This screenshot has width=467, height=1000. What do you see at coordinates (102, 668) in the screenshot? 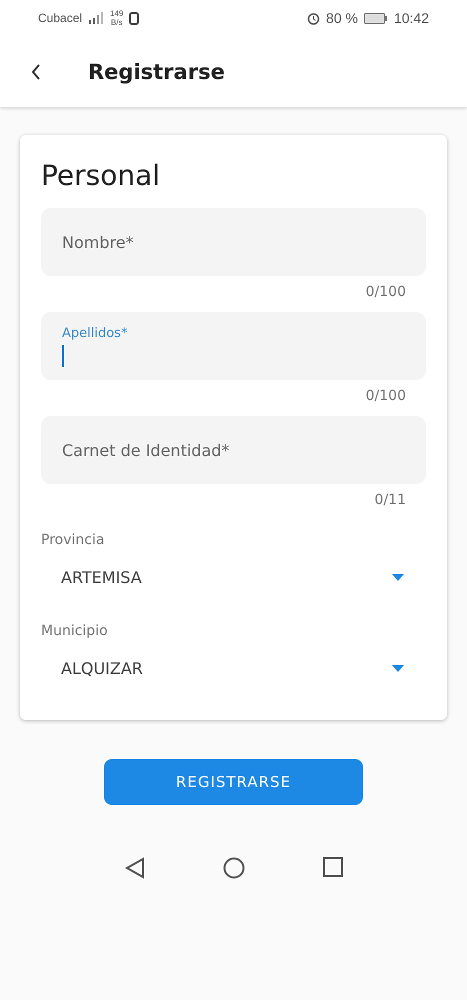
I see `dropdown-value: ALQUIZAR` at bounding box center [102, 668].